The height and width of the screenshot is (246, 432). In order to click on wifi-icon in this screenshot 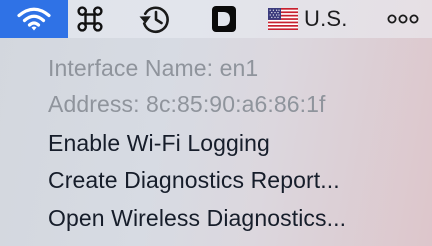, I will do `click(34, 19)`.